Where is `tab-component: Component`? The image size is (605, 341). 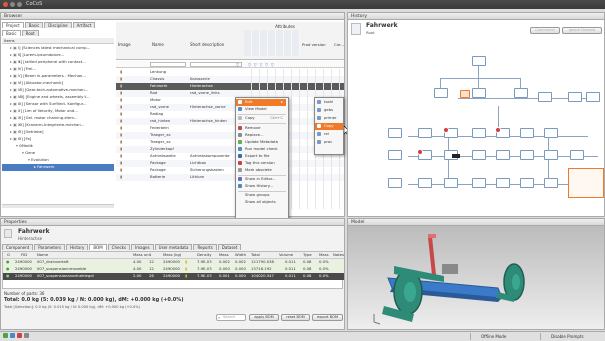
tab-component: Component is located at coordinates (18, 247).